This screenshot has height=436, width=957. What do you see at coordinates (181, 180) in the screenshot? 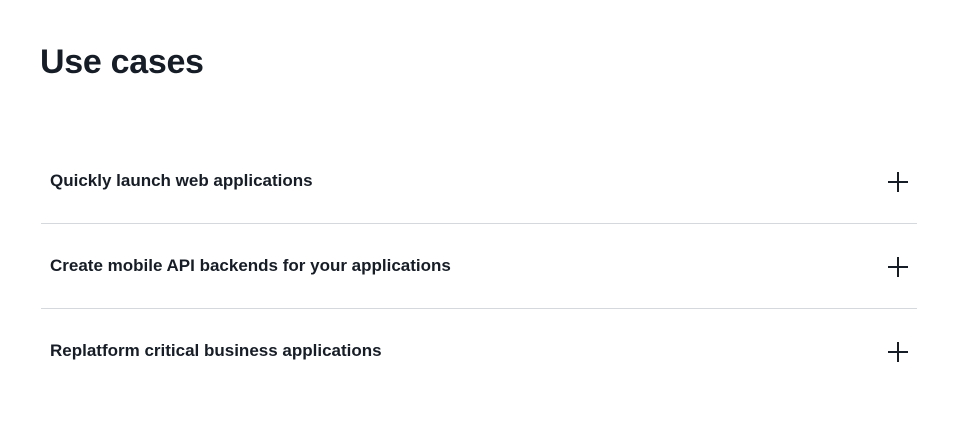
I see `accordion-item-label: Quickly launch web applications` at bounding box center [181, 180].